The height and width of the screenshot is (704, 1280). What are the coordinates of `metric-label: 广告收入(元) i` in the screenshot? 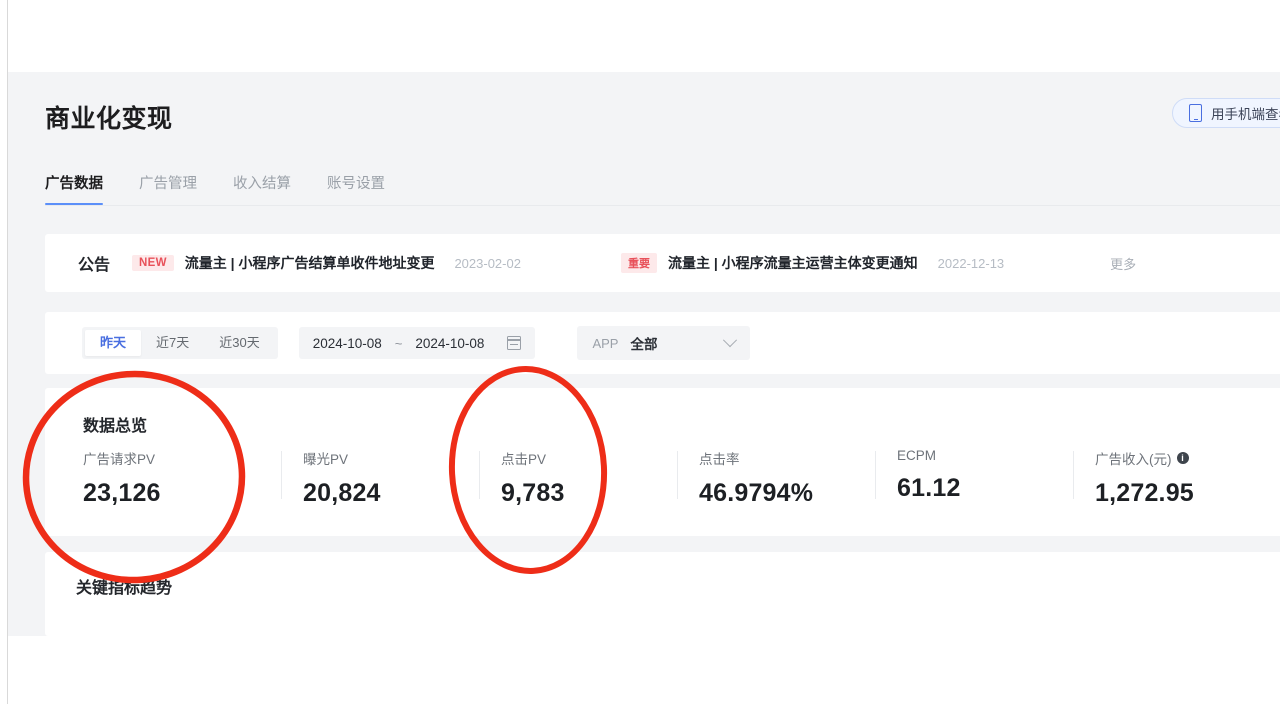 It's located at (1183, 458).